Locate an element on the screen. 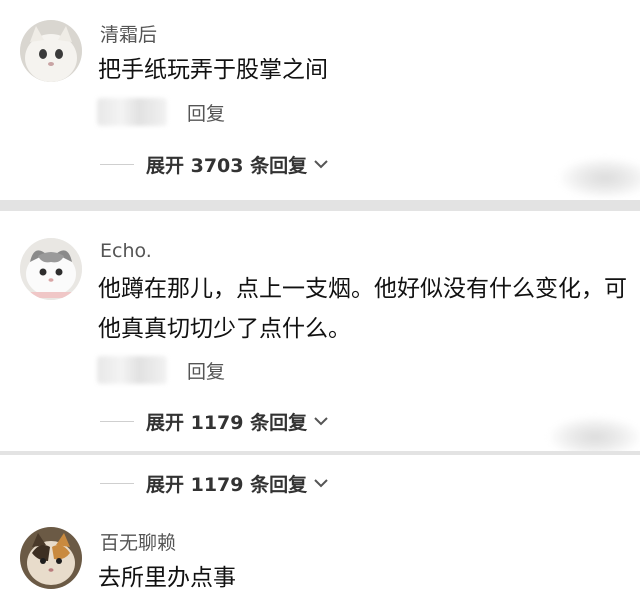 The image size is (640, 607). comment-text: 把手纸玩弄于股掌之间 is located at coordinates (213, 70).